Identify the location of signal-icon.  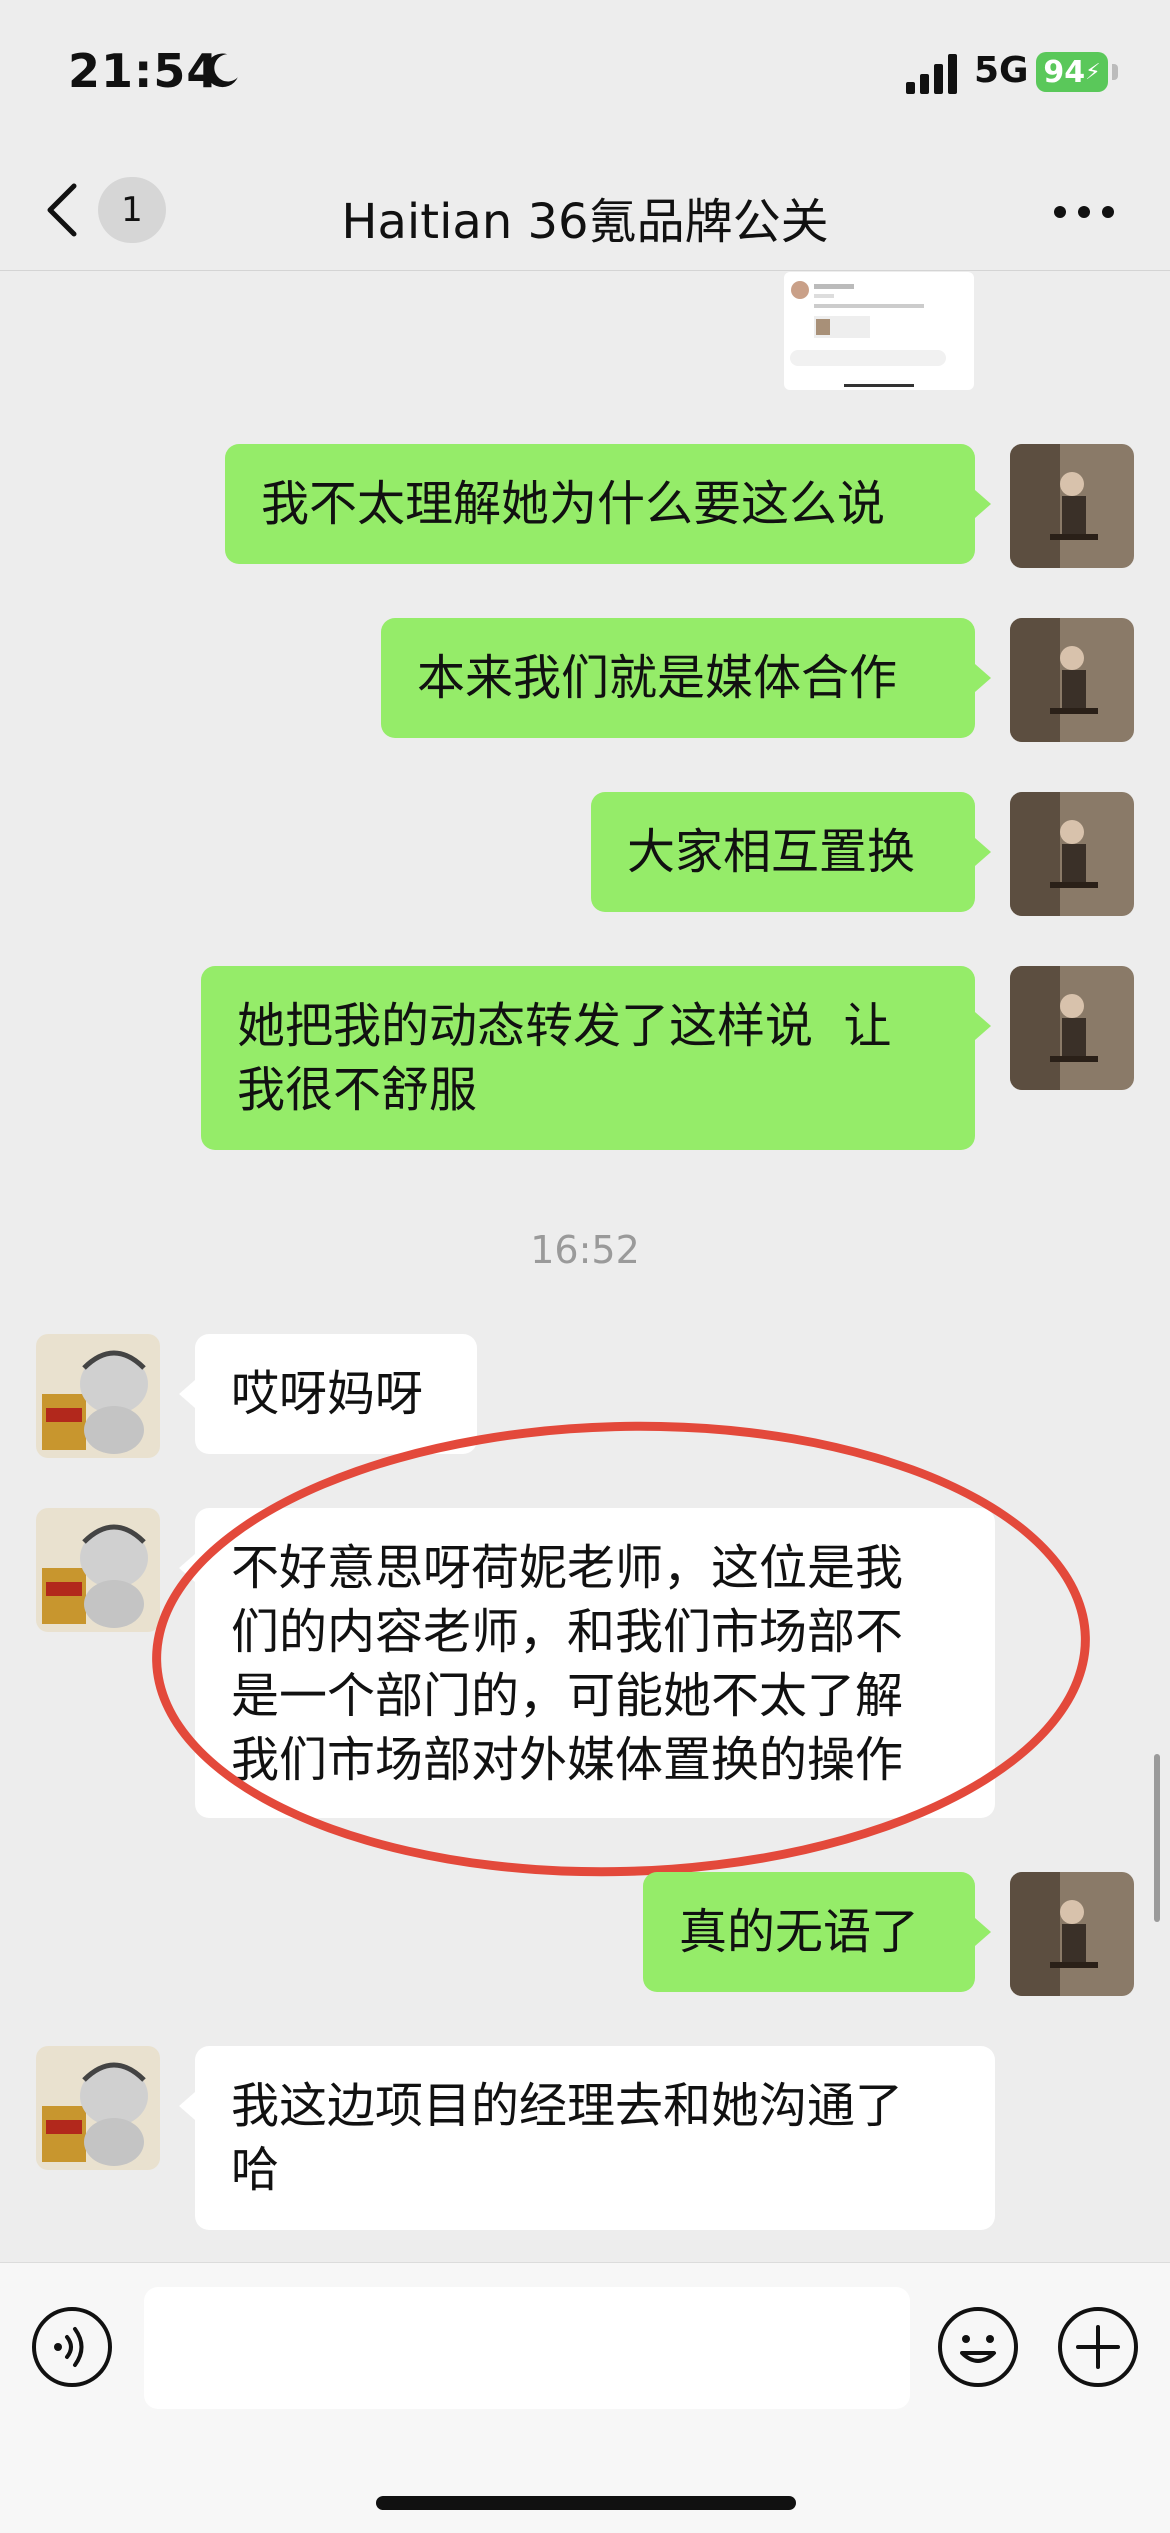
(931, 74).